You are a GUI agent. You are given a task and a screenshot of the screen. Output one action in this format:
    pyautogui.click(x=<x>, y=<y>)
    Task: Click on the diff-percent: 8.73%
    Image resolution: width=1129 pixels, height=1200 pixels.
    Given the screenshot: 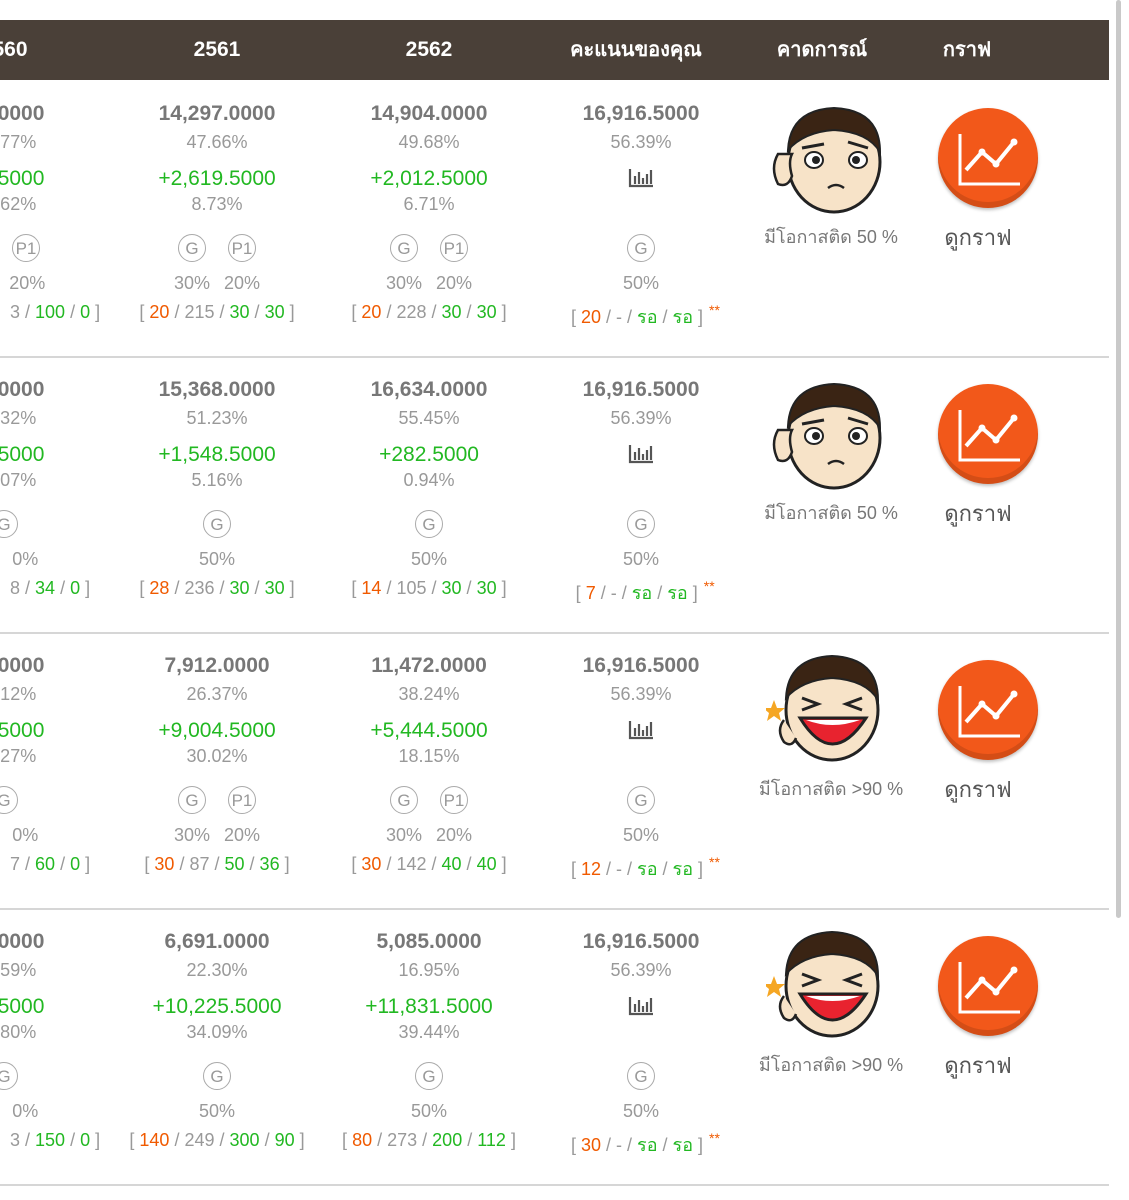 What is the action you would take?
    pyautogui.click(x=217, y=204)
    